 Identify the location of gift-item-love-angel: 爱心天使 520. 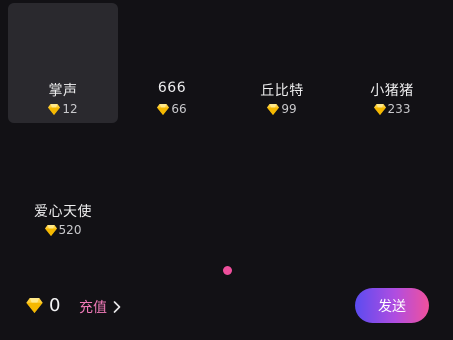
(63, 184).